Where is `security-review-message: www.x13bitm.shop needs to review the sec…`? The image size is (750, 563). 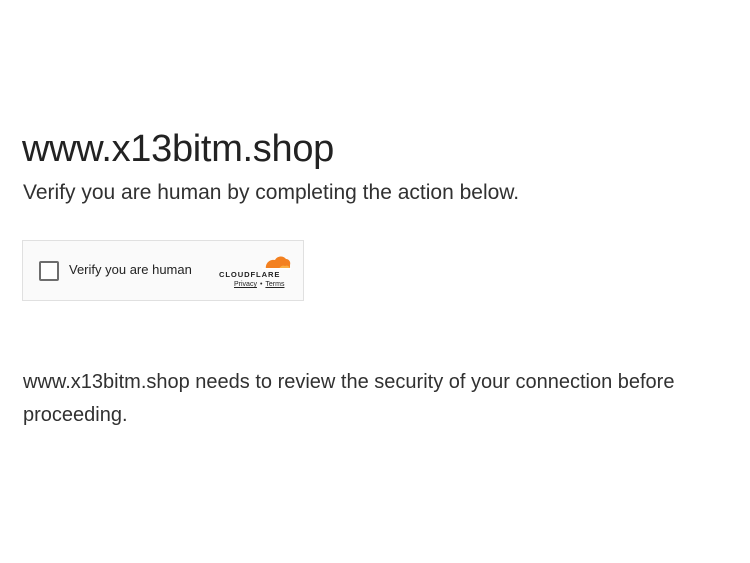 security-review-message: www.x13bitm.shop needs to review the sec… is located at coordinates (349, 398).